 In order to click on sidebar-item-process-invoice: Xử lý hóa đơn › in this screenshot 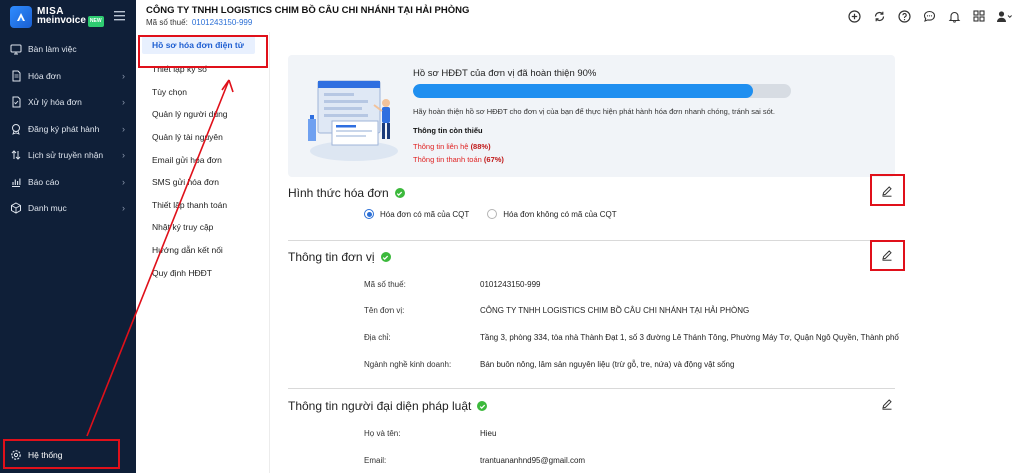, I will do `click(68, 102)`.